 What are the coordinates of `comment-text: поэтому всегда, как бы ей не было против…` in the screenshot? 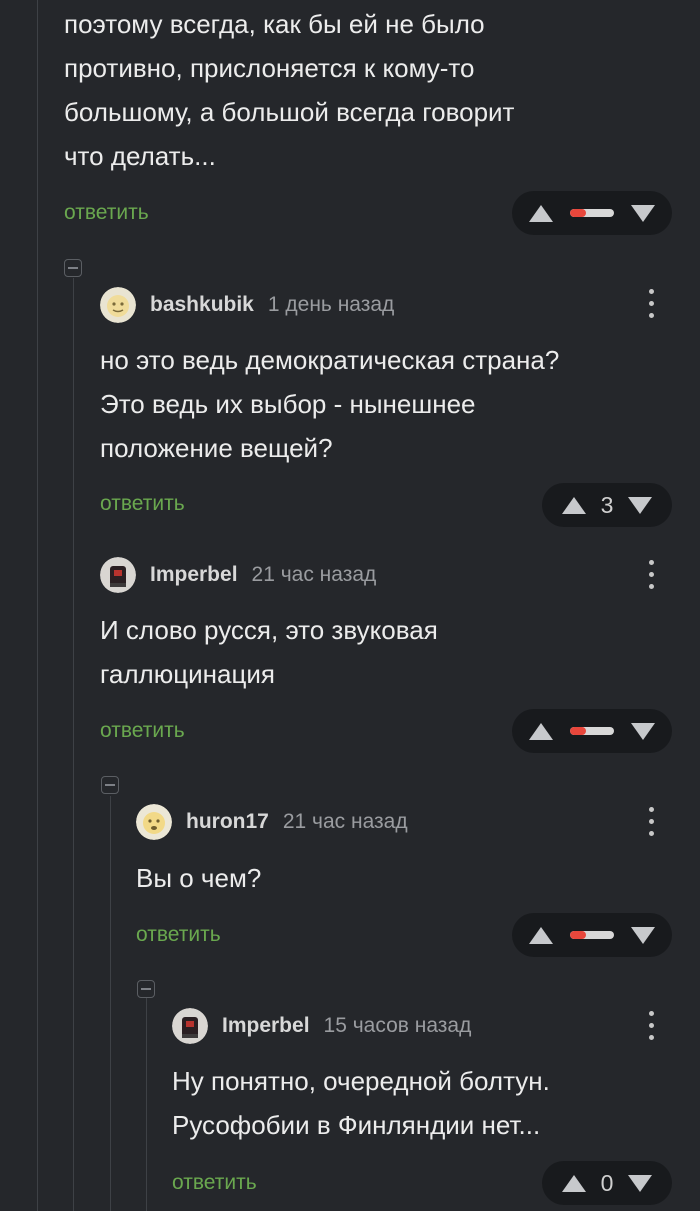 It's located at (374, 90).